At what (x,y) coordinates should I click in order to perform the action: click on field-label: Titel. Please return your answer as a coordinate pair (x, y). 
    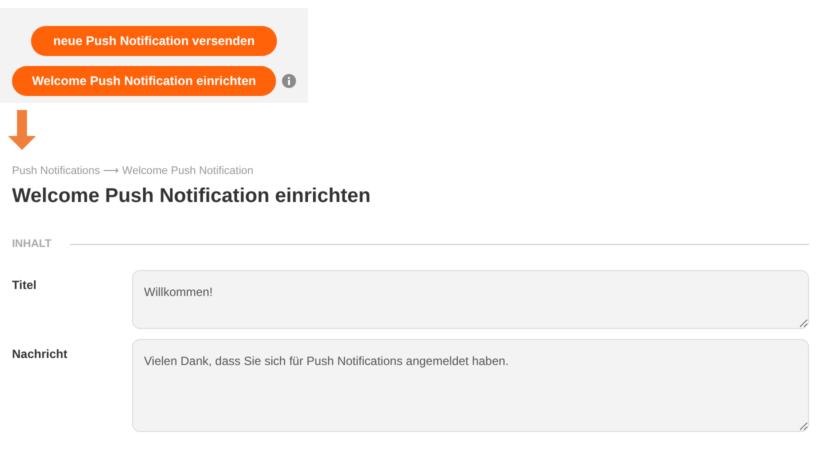
    Looking at the image, I should click on (25, 284).